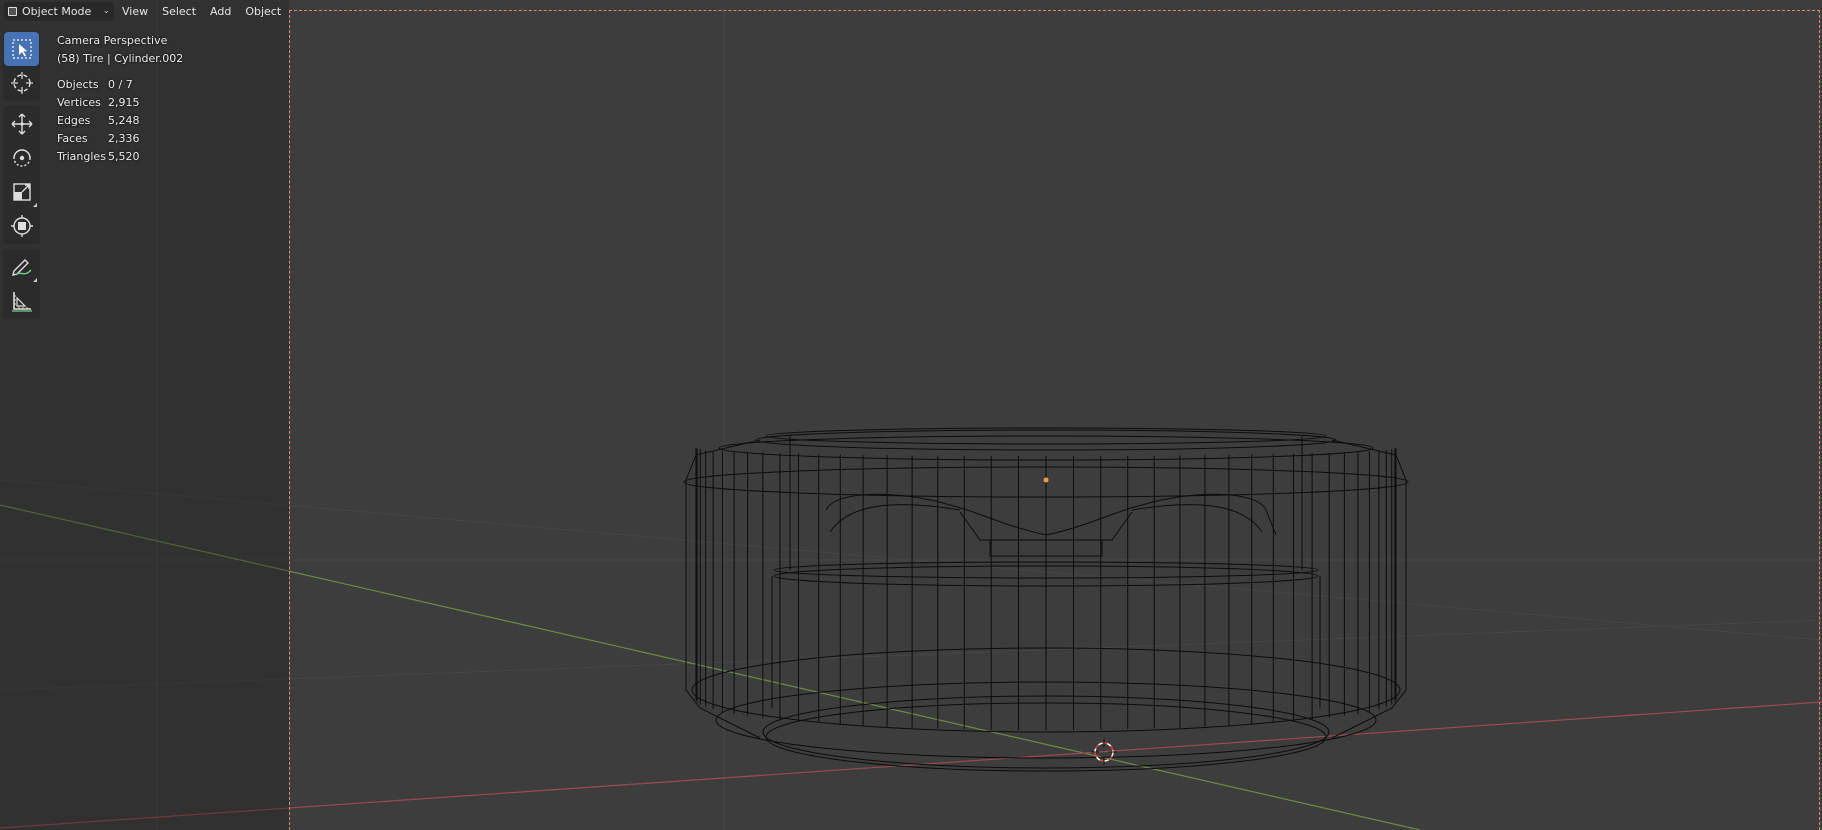 The width and height of the screenshot is (1822, 830). Describe the element at coordinates (124, 138) in the screenshot. I see `stat-value: 2,336` at that location.